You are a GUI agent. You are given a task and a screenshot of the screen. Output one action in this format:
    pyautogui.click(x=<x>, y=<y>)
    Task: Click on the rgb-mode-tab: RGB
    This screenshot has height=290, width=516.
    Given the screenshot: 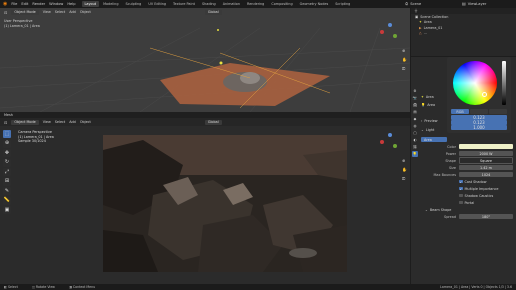 What is the action you would take?
    pyautogui.click(x=460, y=111)
    